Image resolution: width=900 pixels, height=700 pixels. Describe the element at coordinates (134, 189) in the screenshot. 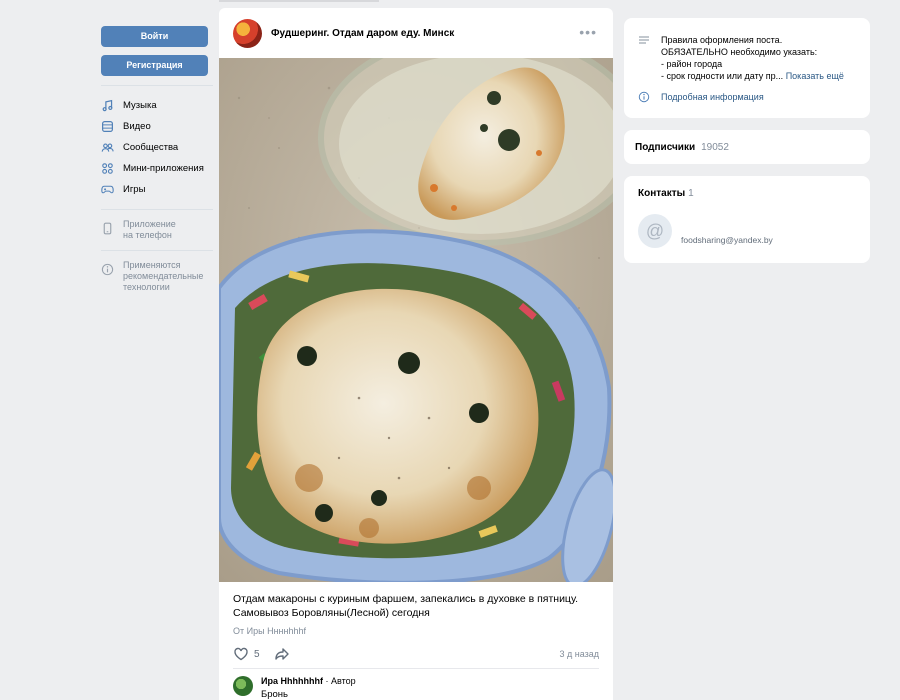

I see `sidebar-item-label: Игры` at that location.